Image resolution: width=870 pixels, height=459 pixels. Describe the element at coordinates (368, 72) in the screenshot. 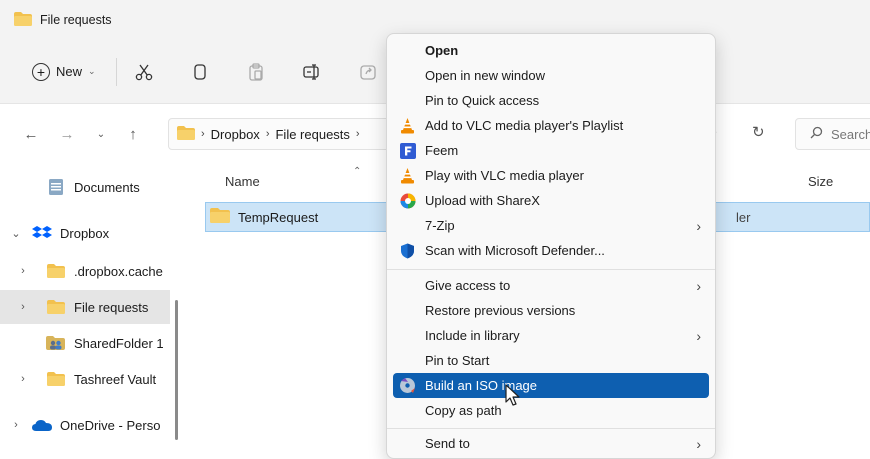

I see `share-icon` at that location.